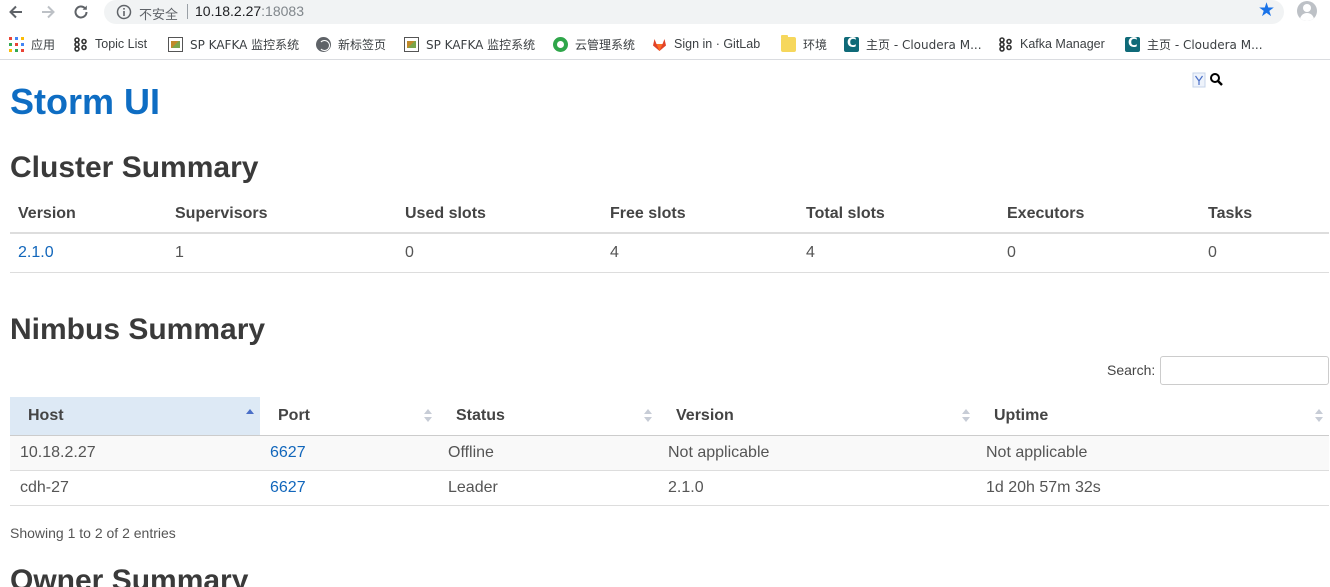 This screenshot has width=1330, height=587. Describe the element at coordinates (499, 214) in the screenshot. I see `column-header-used-slots: Used slots` at that location.